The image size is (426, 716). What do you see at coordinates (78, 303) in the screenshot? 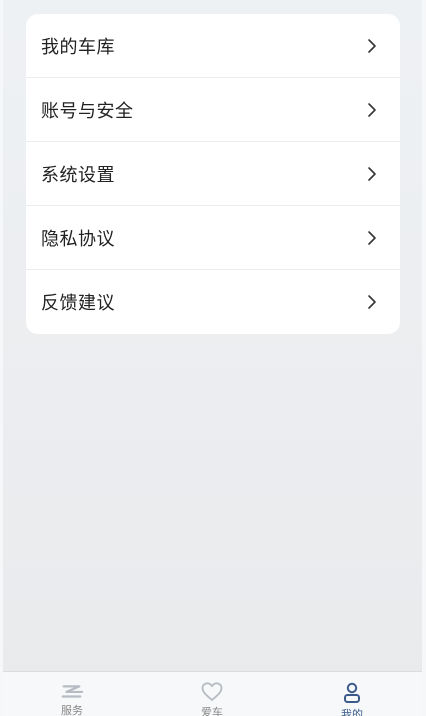
I see `menu-item-label: 反馈建议` at bounding box center [78, 303].